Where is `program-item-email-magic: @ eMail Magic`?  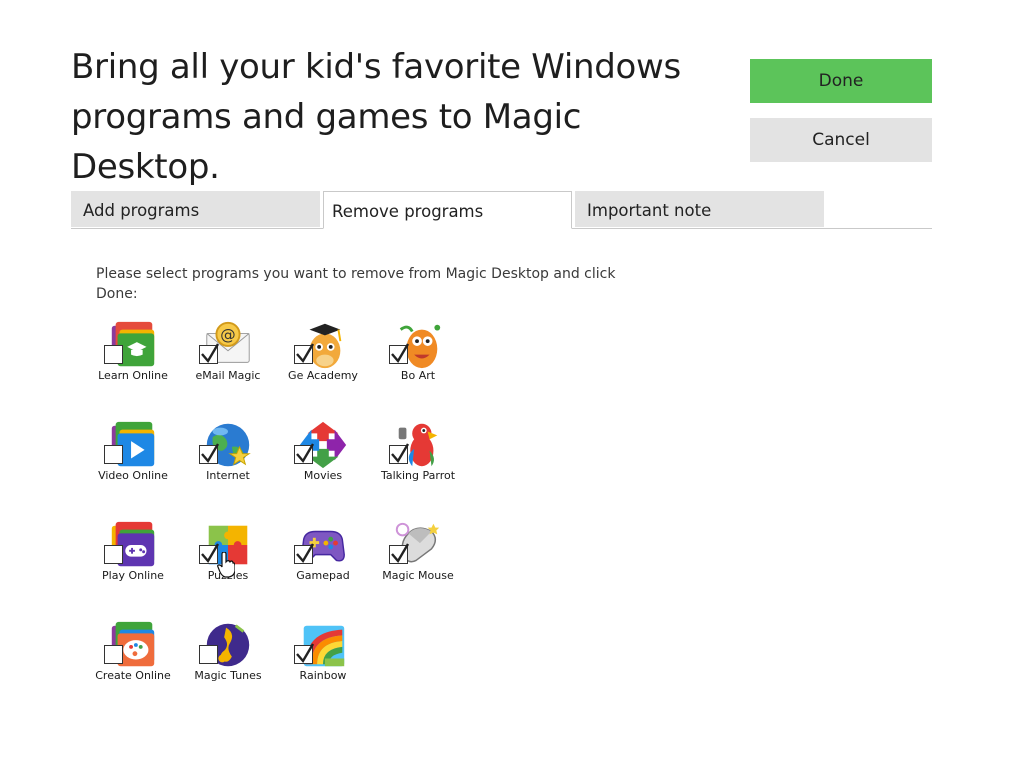
program-item-email-magic: @ eMail Magic is located at coordinates (228, 358).